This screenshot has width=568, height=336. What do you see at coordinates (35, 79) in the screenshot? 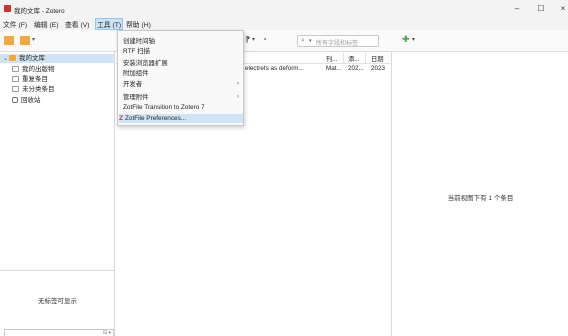
I see `tree-item-label: 重复条目` at bounding box center [35, 79].